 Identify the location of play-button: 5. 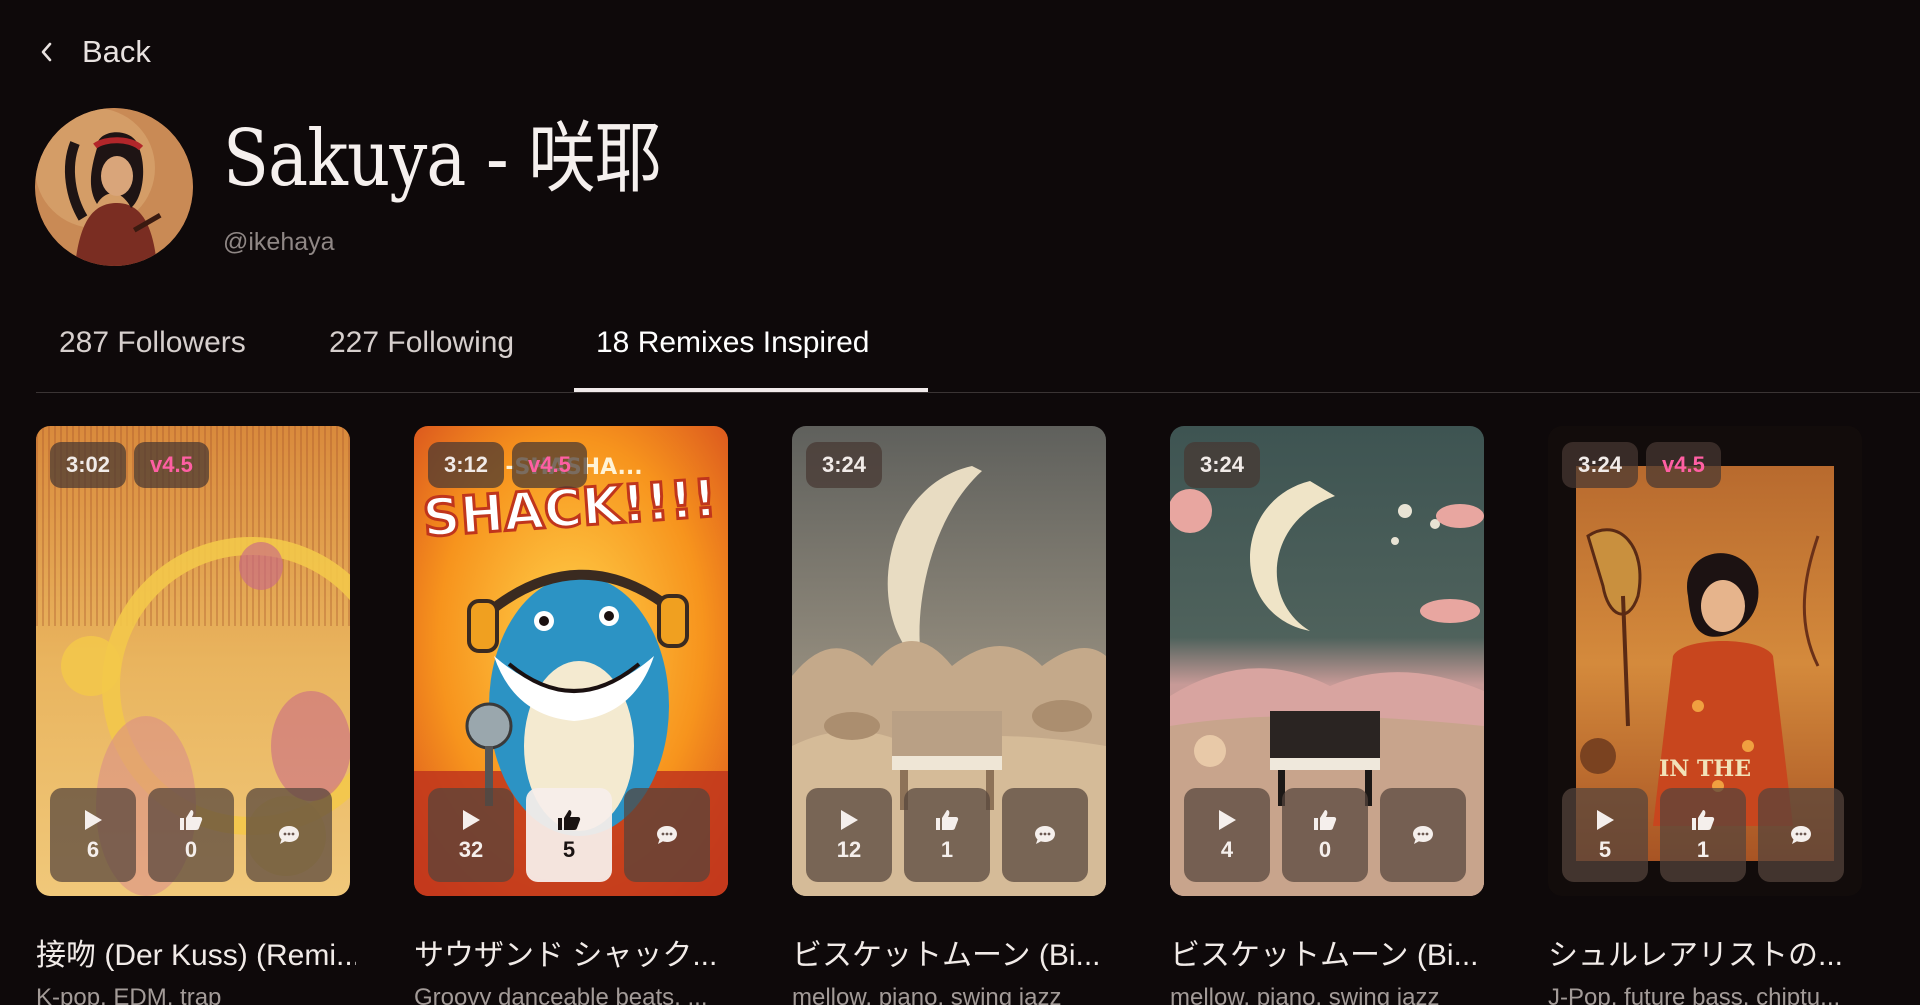
(1605, 835).